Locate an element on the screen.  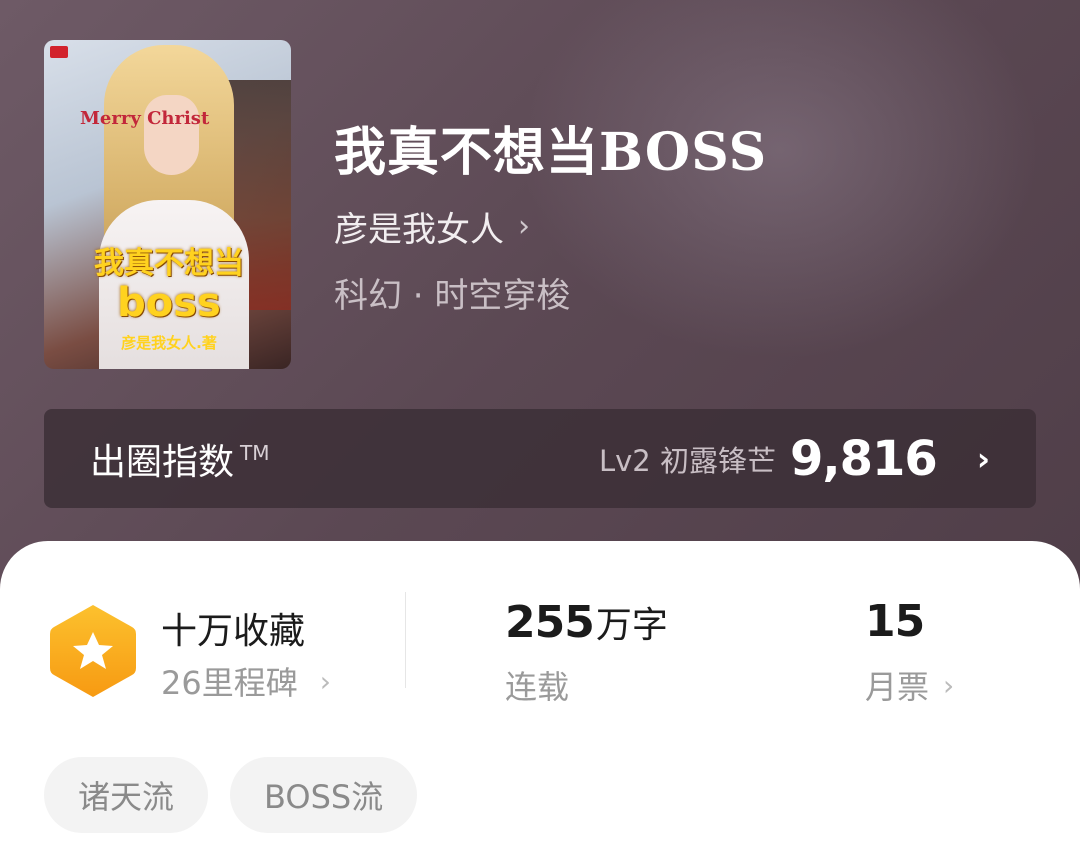
cover-character-face is located at coordinates (171, 135).